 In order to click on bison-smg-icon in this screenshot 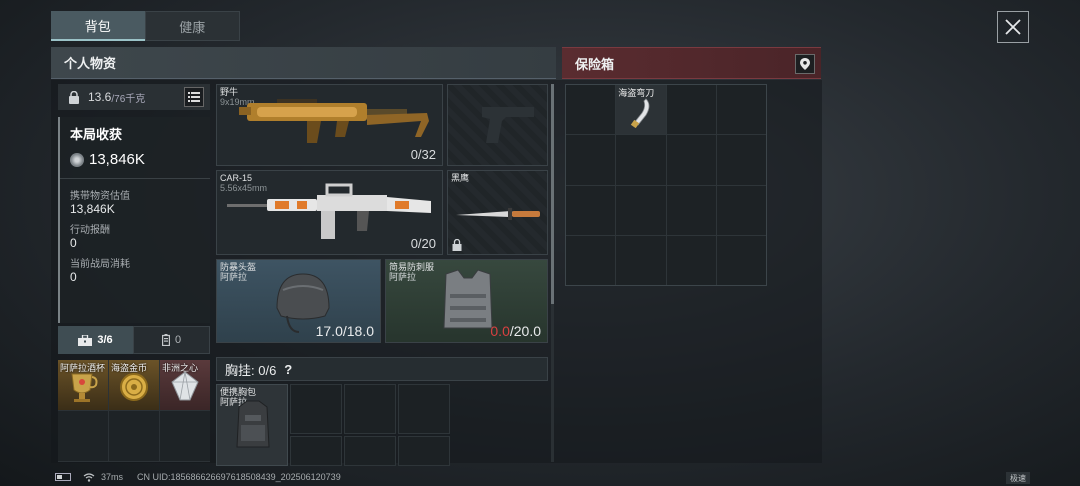, I will do `click(334, 121)`.